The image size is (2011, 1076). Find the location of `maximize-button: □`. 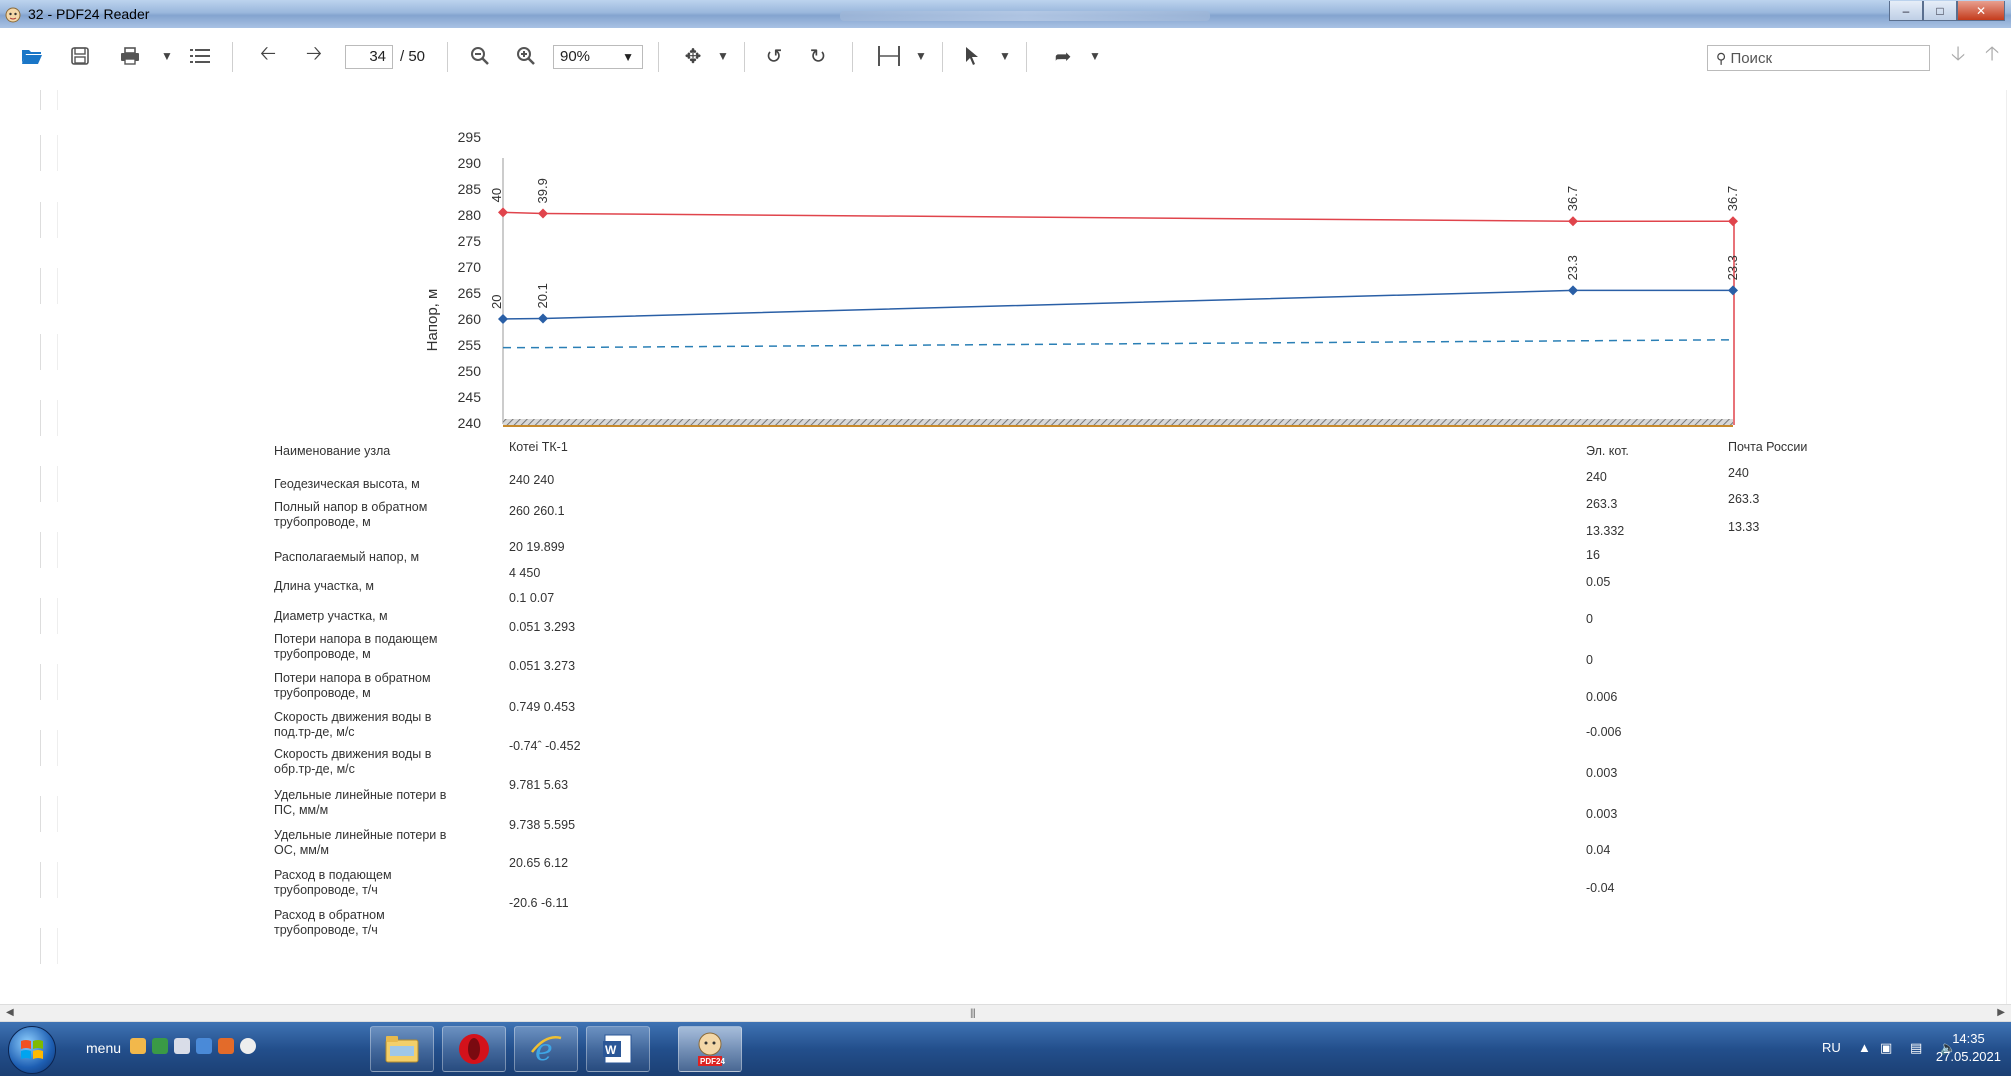

maximize-button: □ is located at coordinates (1940, 11).